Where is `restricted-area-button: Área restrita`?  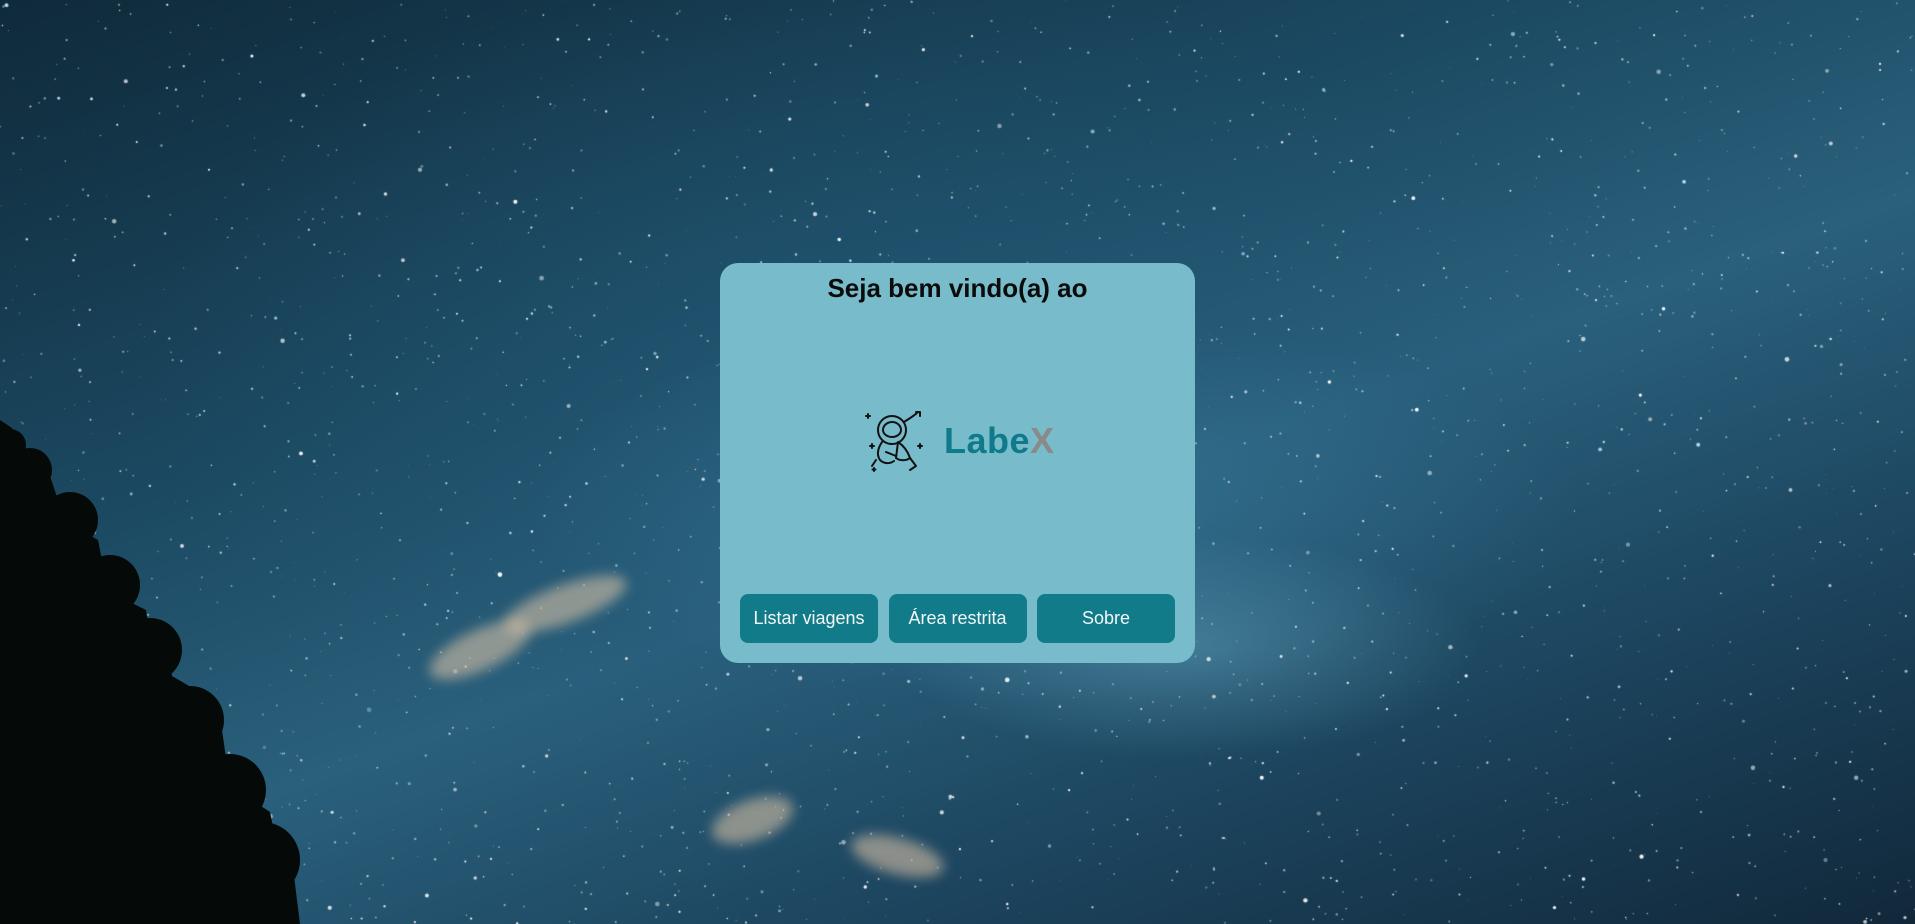
restricted-area-button: Área restrita is located at coordinates (957, 618).